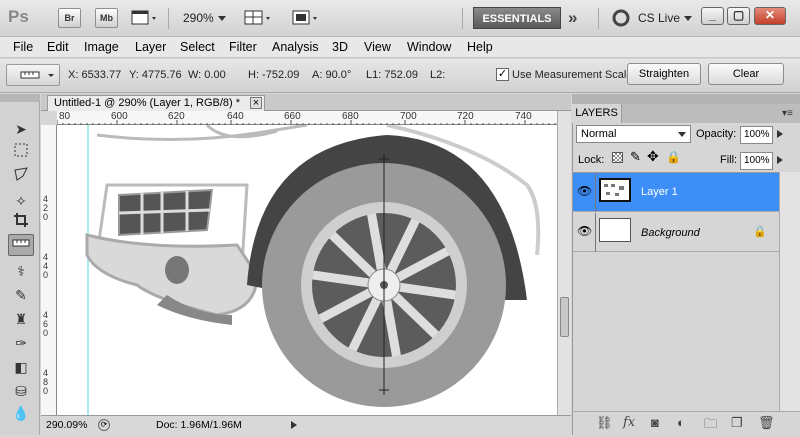 The height and width of the screenshot is (437, 800). I want to click on history-brush-tool-icon: ✑, so click(21, 343).